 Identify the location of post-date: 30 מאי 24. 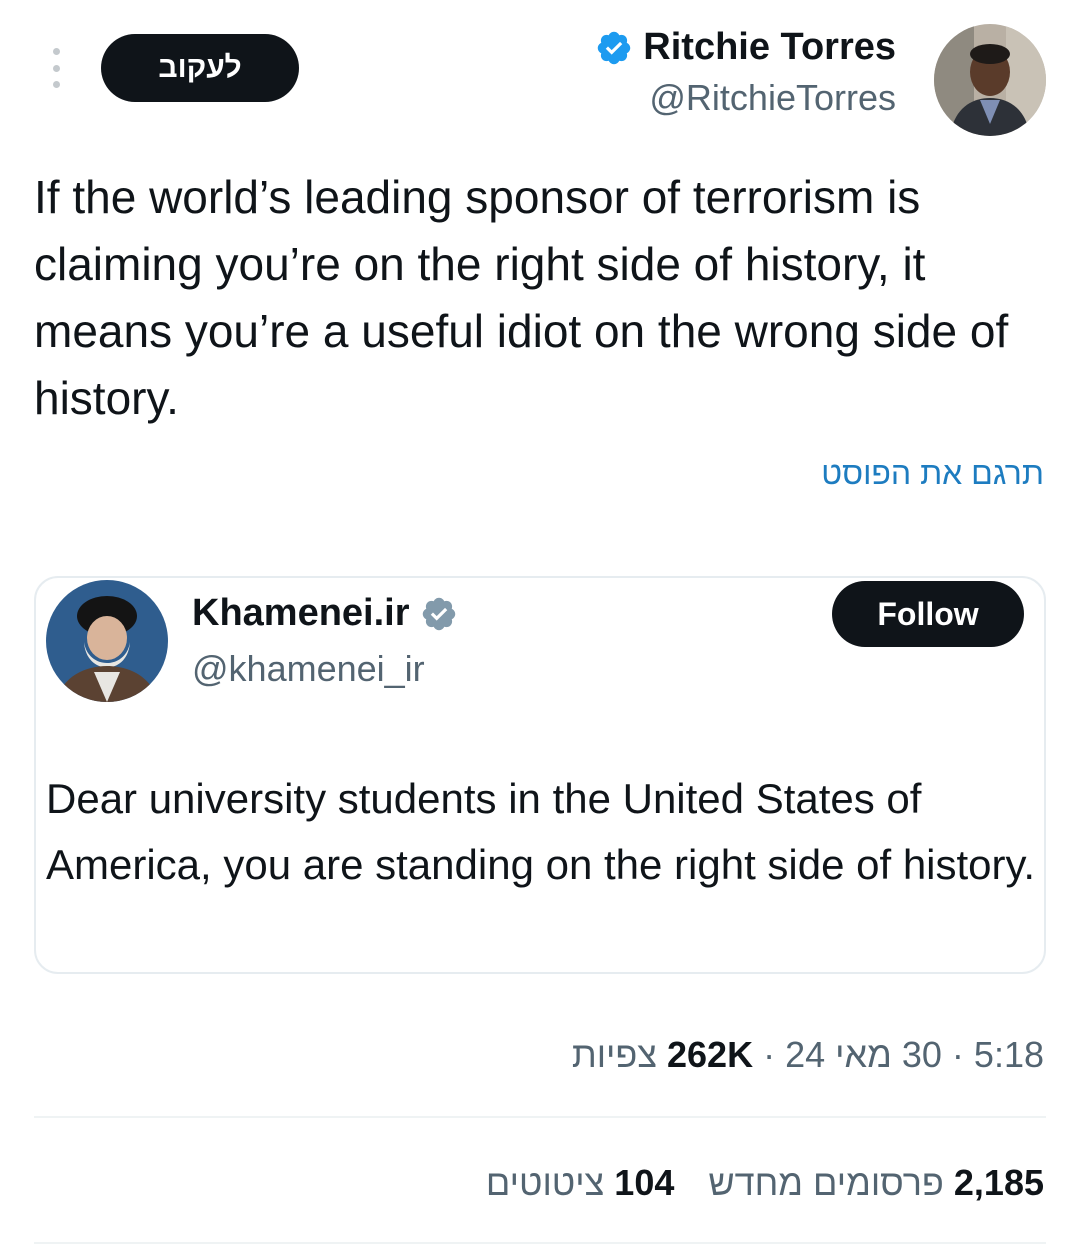
(863, 1054).